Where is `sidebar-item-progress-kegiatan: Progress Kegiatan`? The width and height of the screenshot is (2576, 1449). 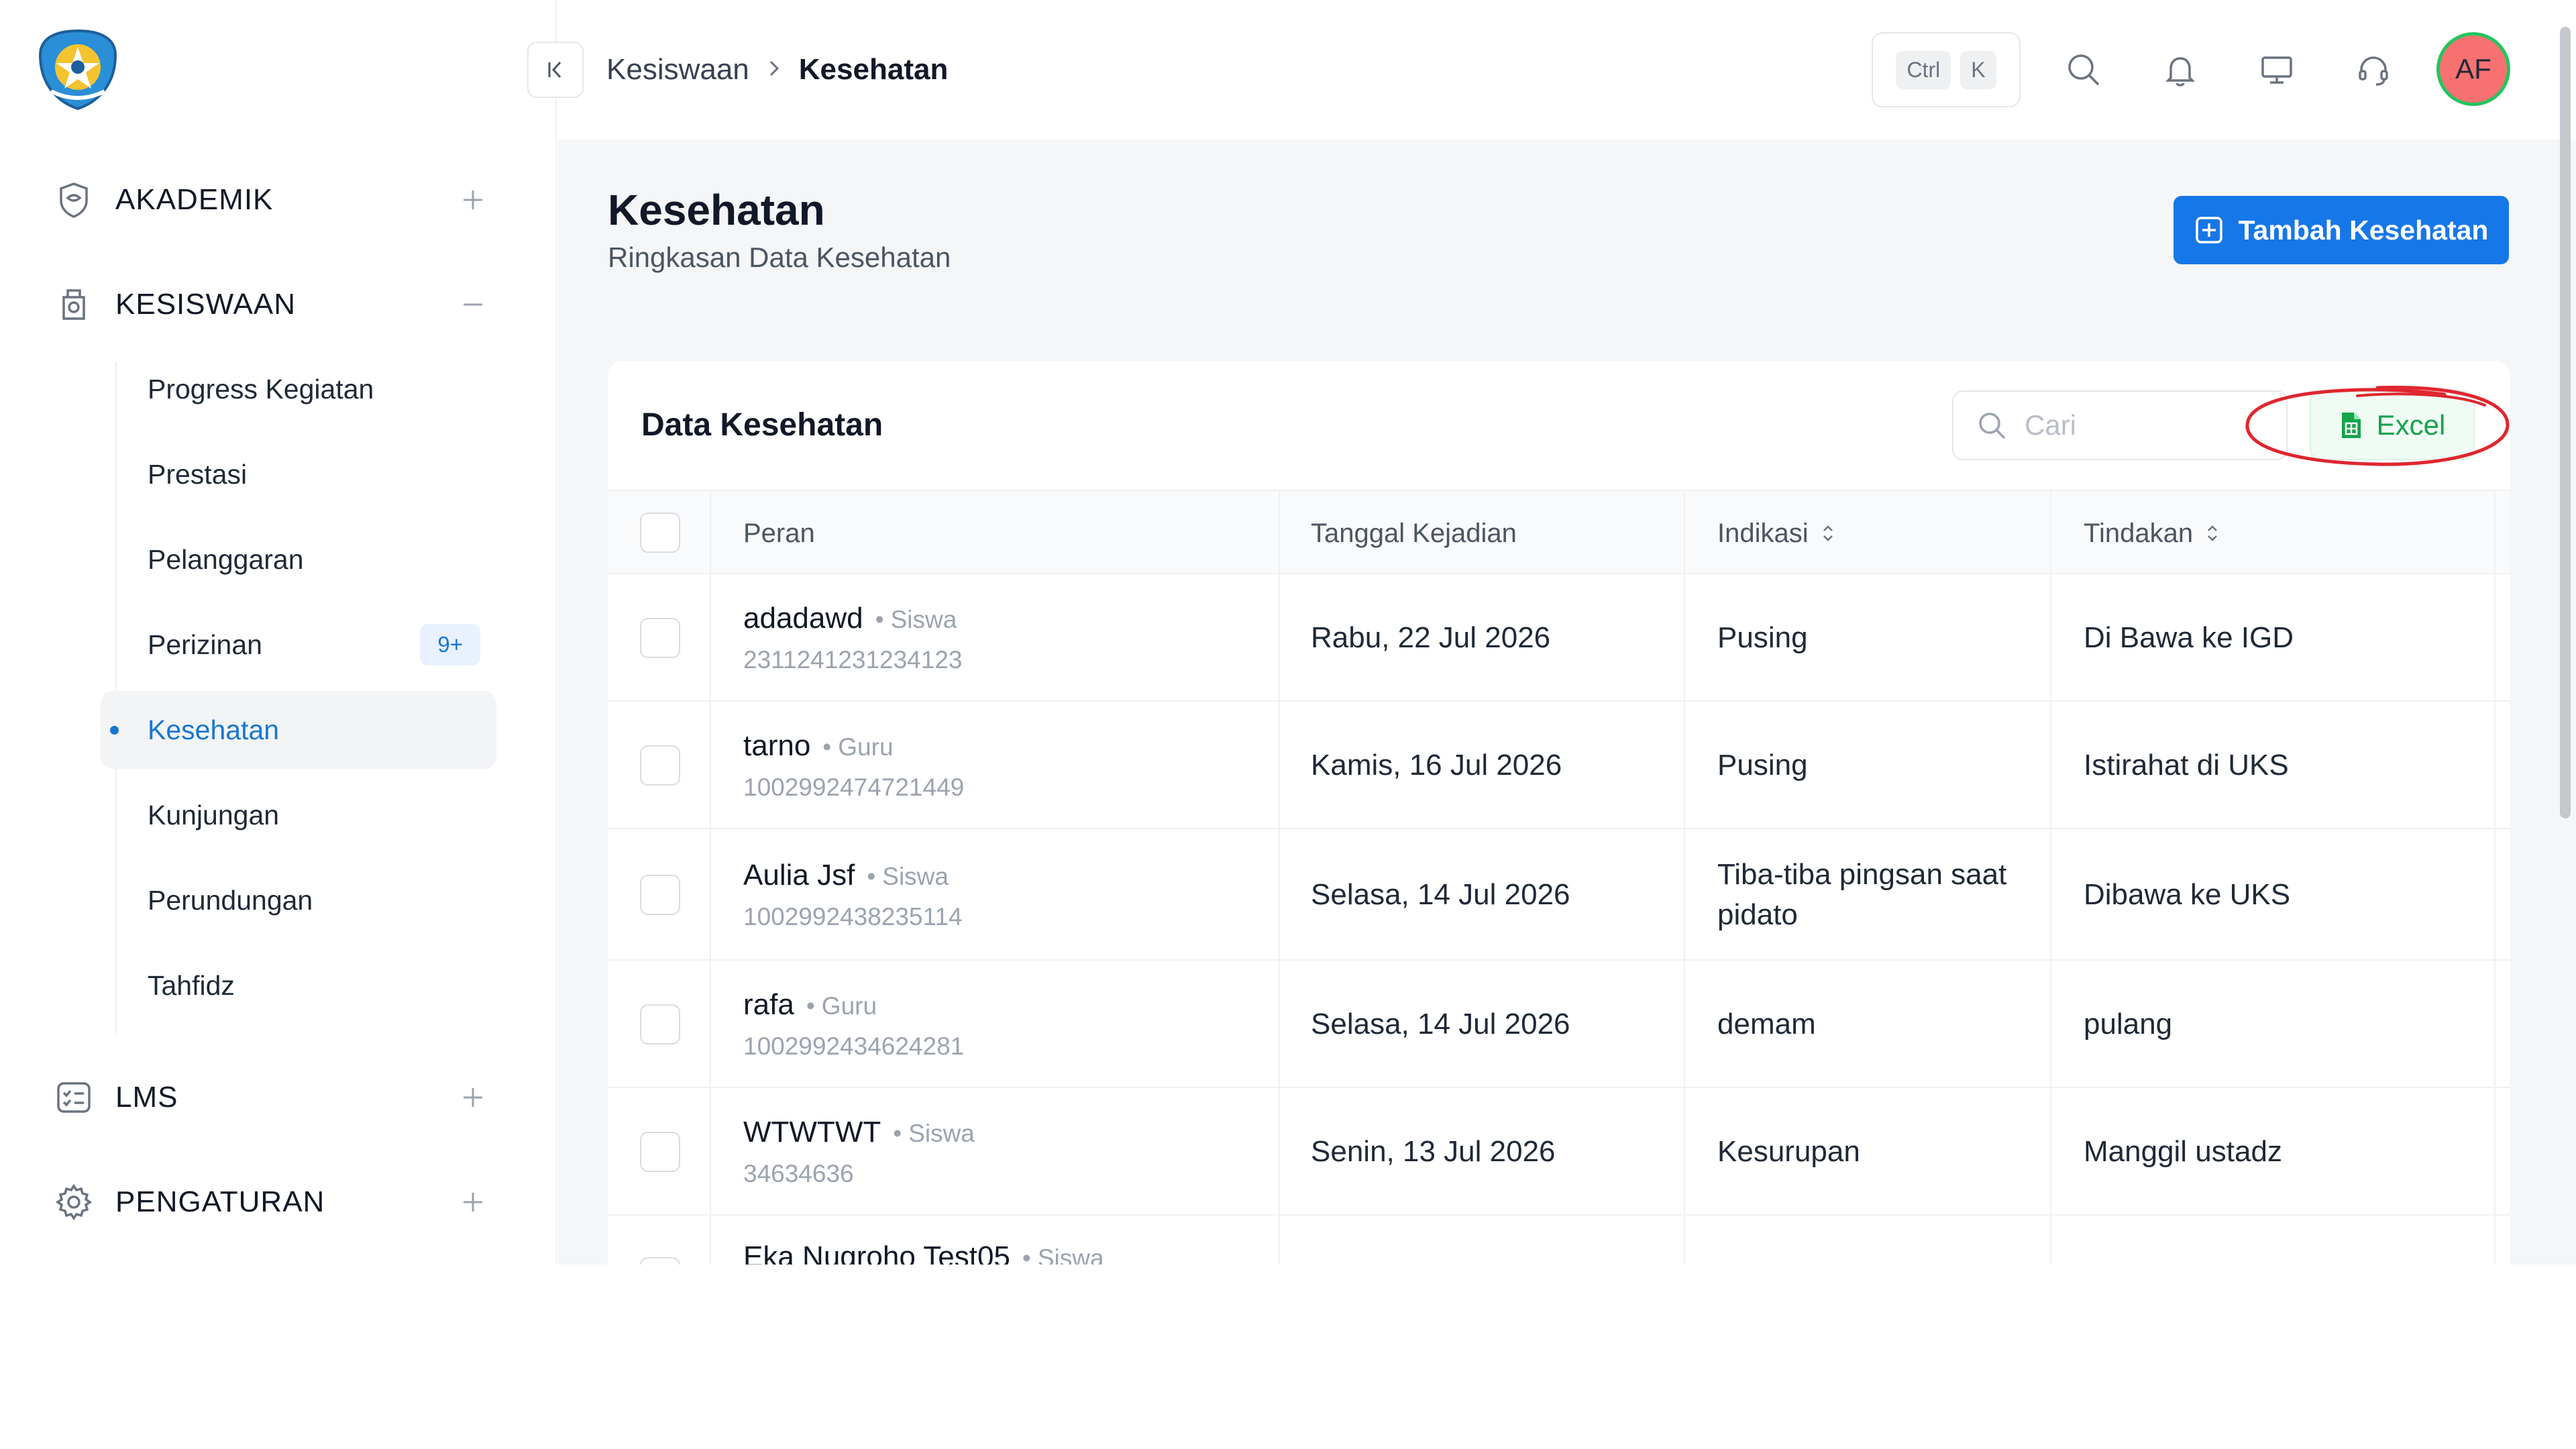
sidebar-item-progress-kegiatan: Progress Kegiatan is located at coordinates (298, 389).